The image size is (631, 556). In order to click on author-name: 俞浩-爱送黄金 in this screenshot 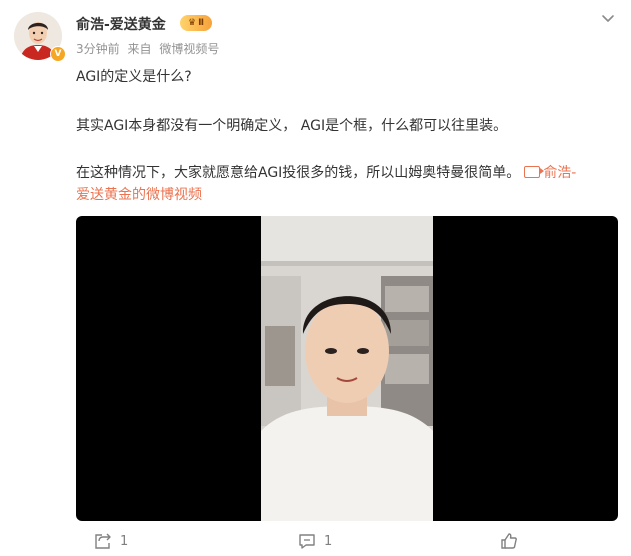, I will do `click(121, 24)`.